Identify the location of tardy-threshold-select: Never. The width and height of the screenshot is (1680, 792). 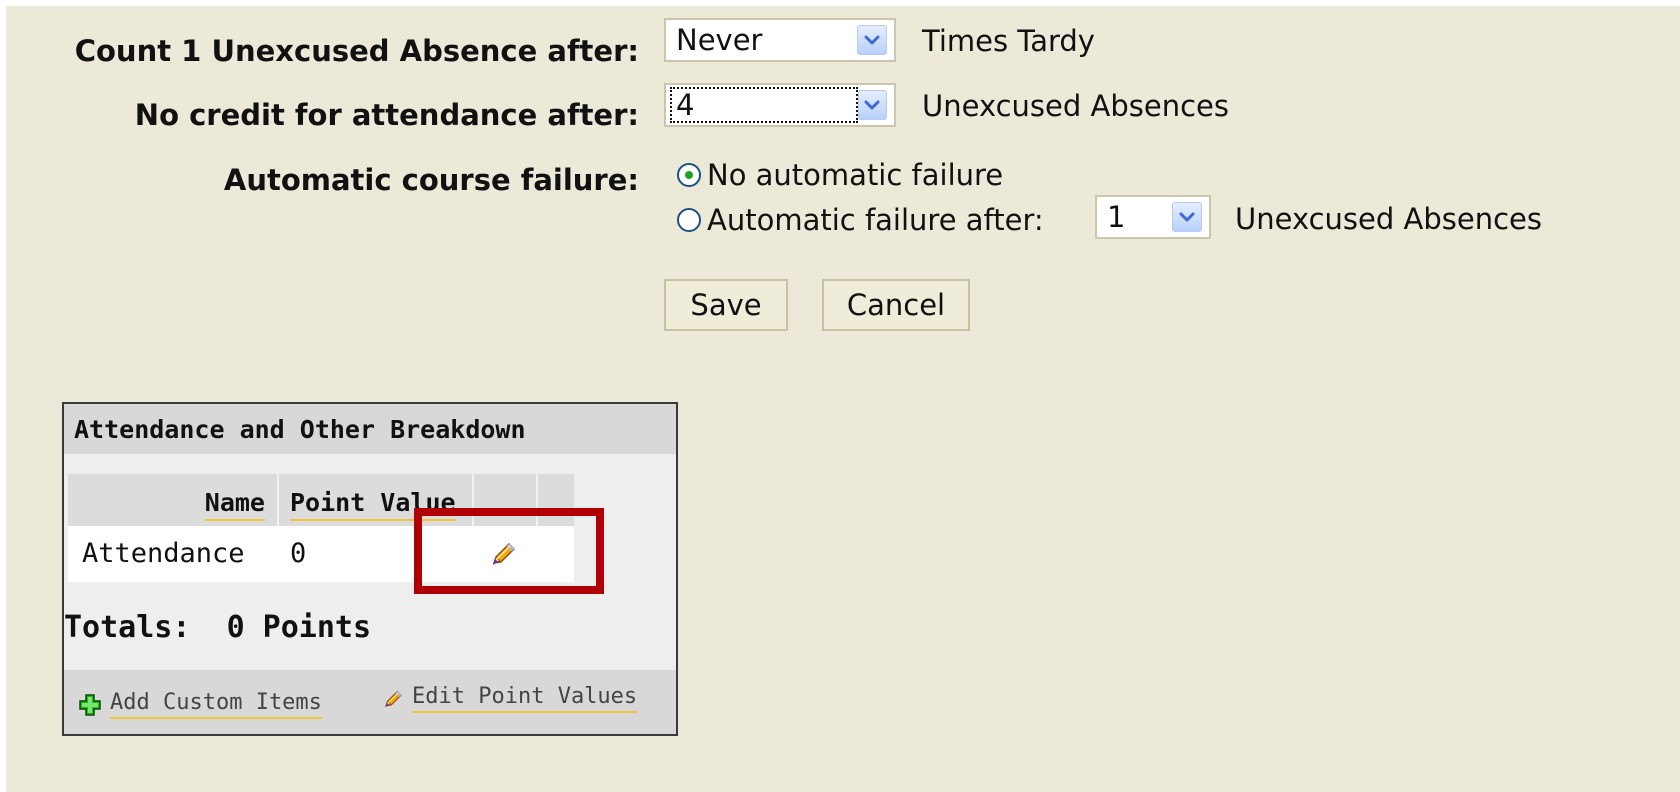
(780, 40).